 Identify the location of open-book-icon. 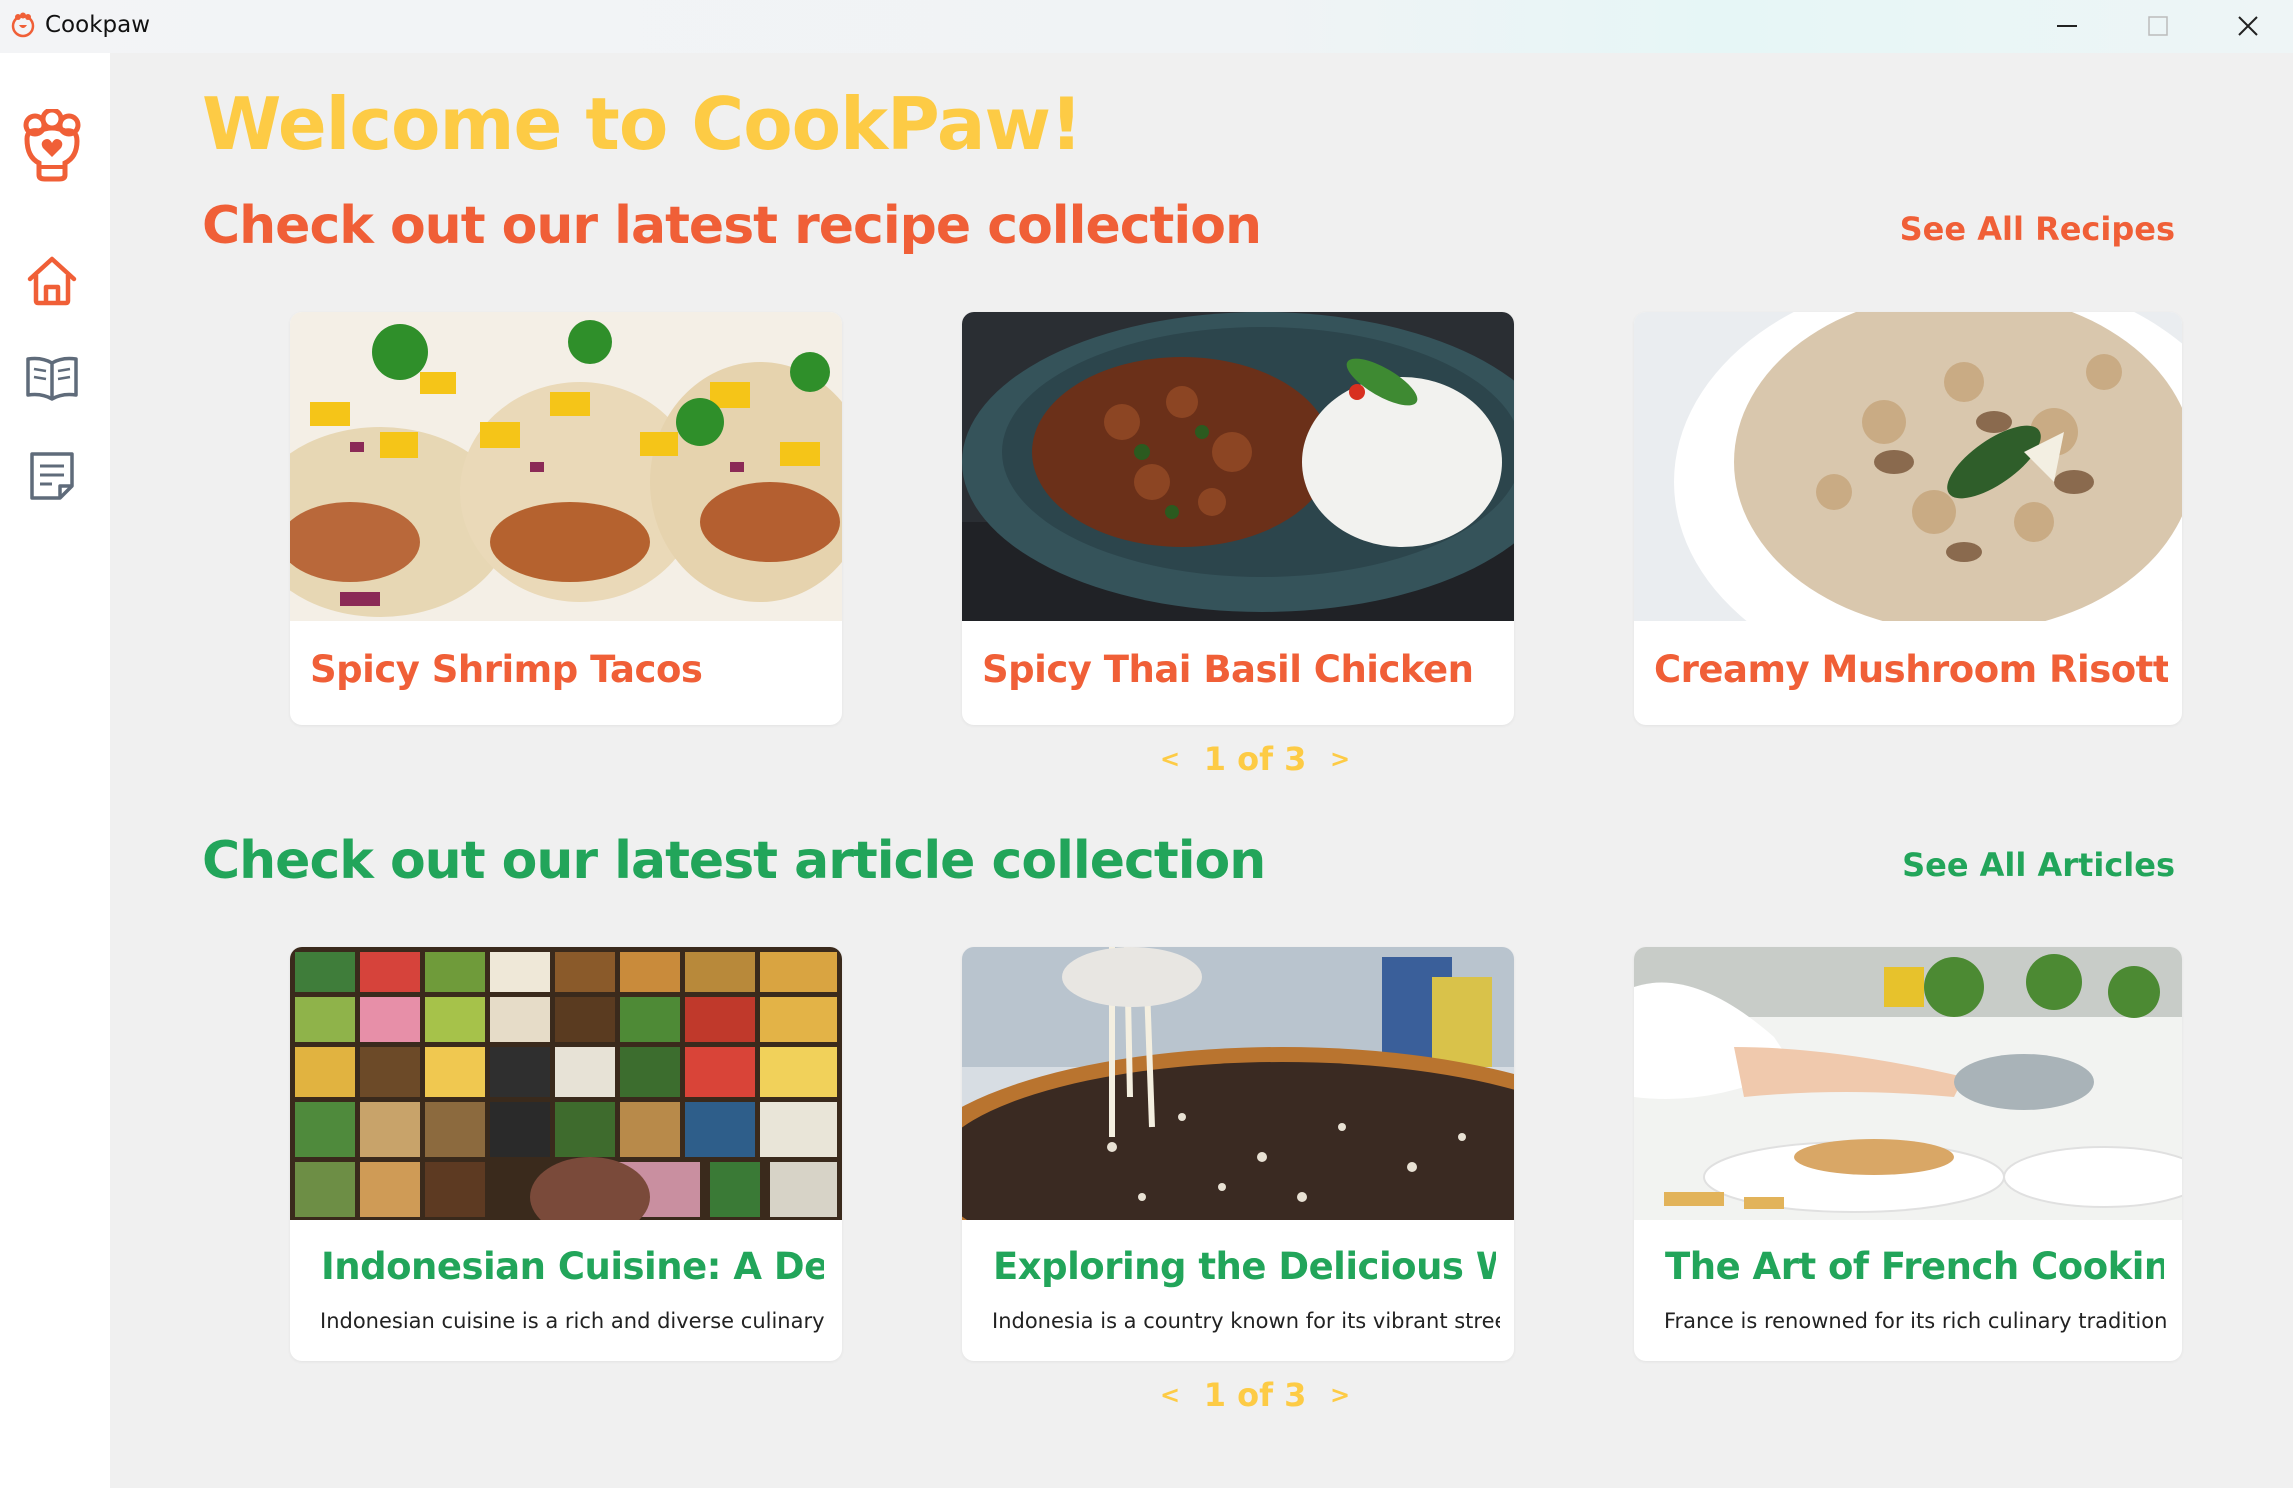
(52, 379).